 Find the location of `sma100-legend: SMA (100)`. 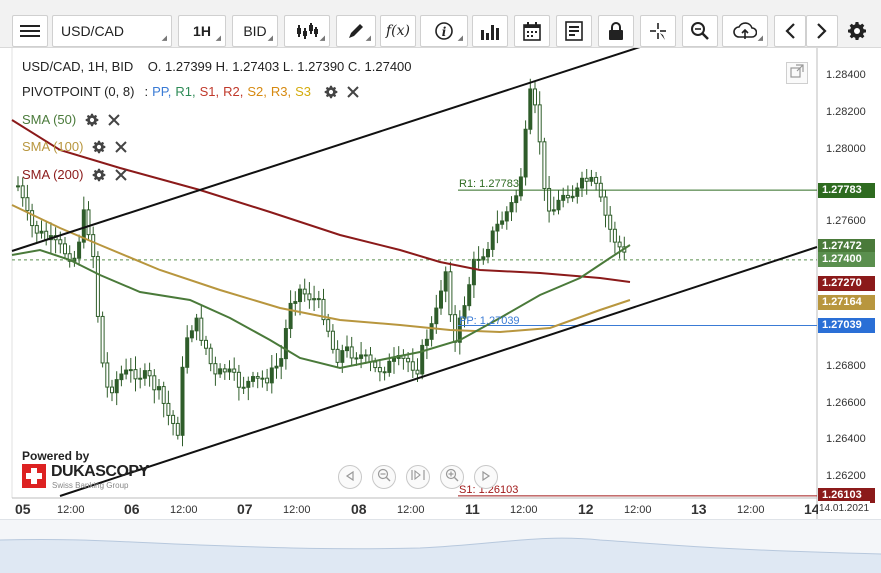

sma100-legend: SMA (100) is located at coordinates (75, 146).